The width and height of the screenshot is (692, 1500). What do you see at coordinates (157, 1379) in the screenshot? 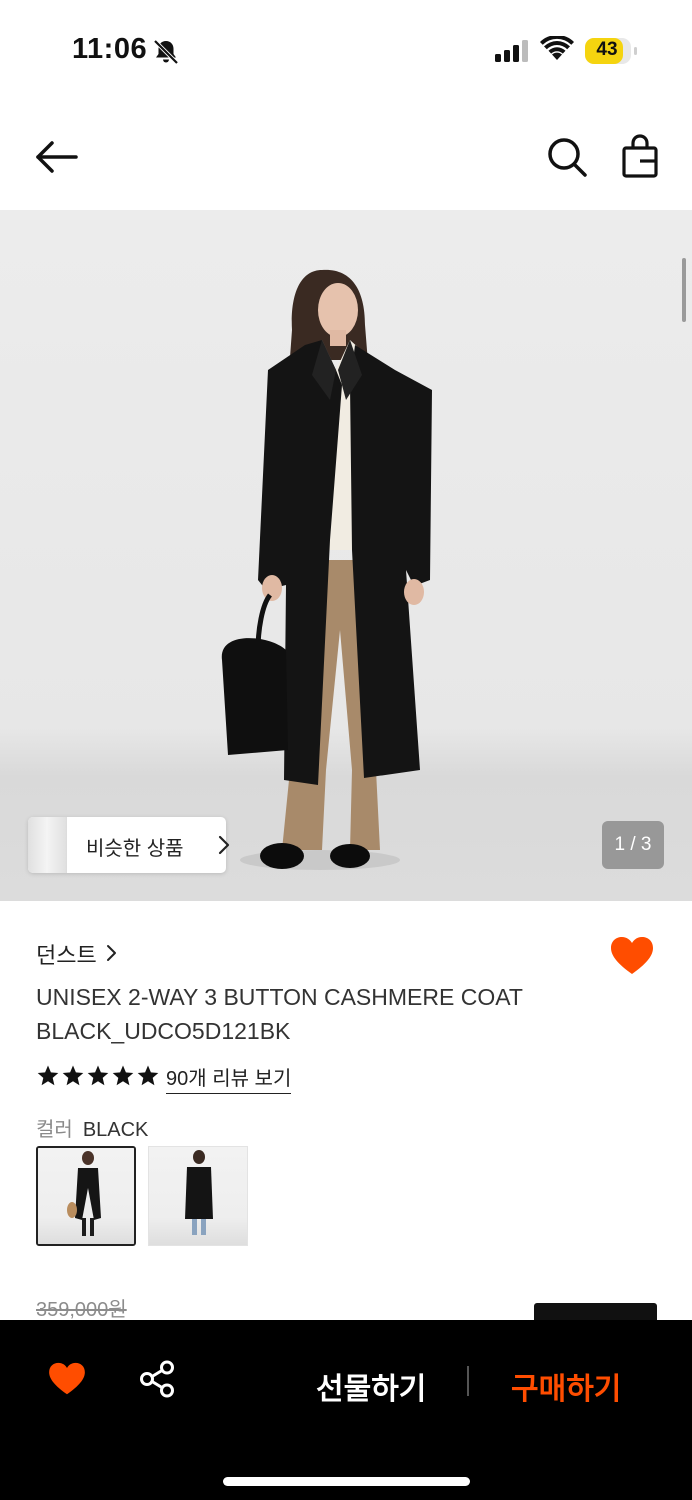
I see `share-icon` at bounding box center [157, 1379].